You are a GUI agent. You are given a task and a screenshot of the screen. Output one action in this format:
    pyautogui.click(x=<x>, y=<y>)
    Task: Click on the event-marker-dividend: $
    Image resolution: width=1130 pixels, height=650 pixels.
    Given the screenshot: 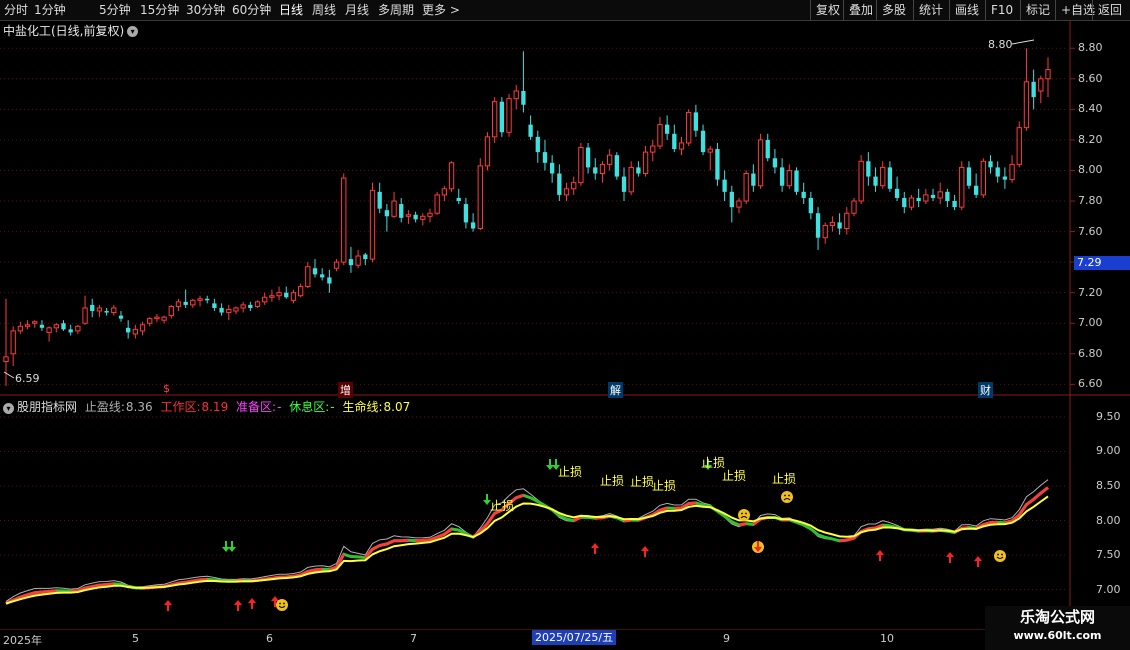 What is the action you would take?
    pyautogui.click(x=166, y=388)
    